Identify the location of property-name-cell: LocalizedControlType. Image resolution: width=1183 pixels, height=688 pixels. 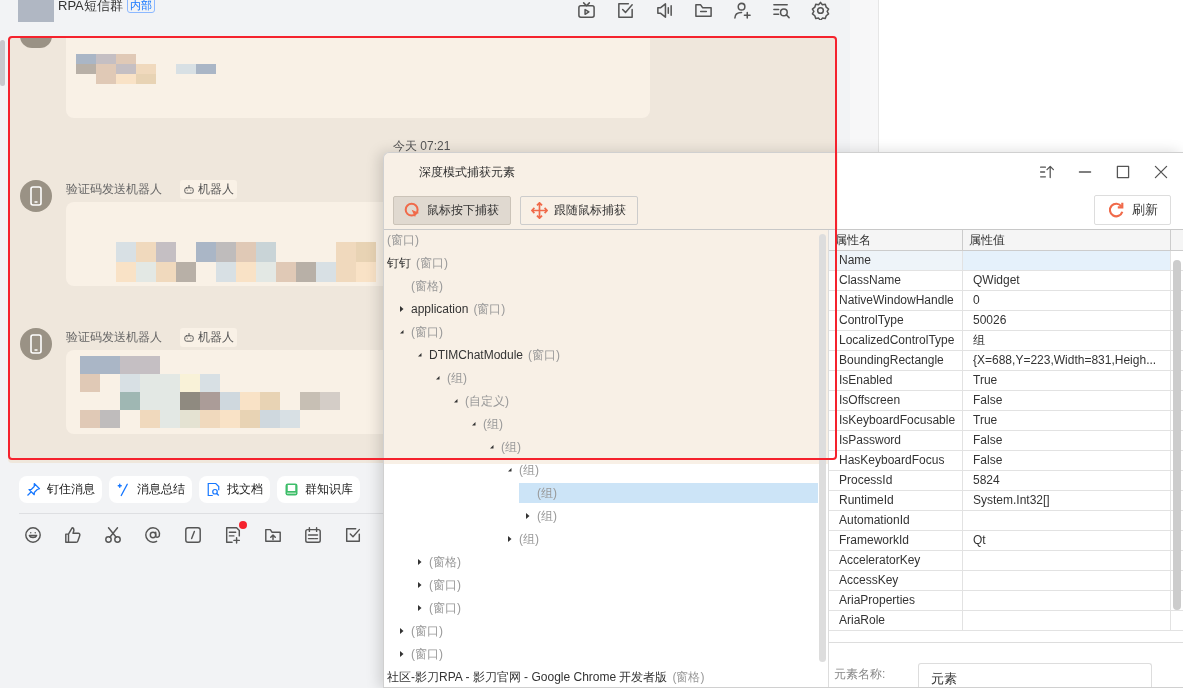
(896, 340).